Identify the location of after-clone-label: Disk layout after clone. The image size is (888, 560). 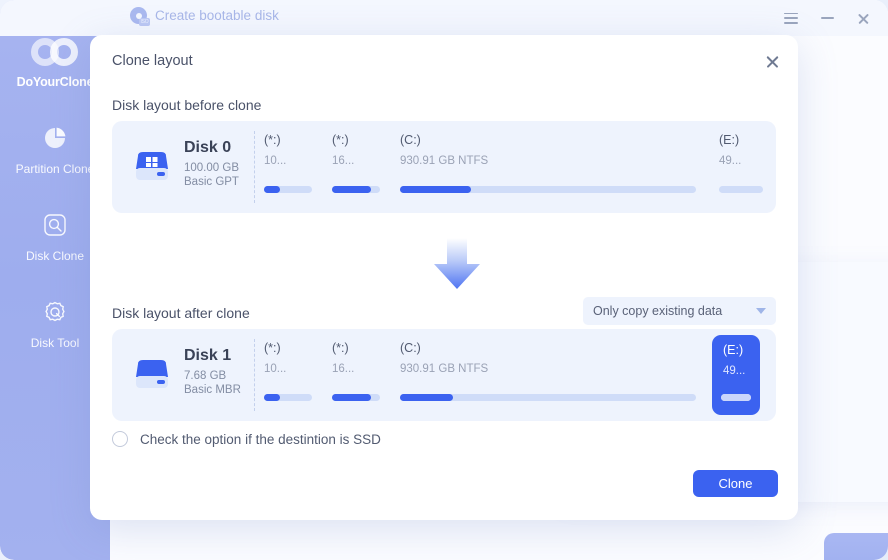
(181, 313).